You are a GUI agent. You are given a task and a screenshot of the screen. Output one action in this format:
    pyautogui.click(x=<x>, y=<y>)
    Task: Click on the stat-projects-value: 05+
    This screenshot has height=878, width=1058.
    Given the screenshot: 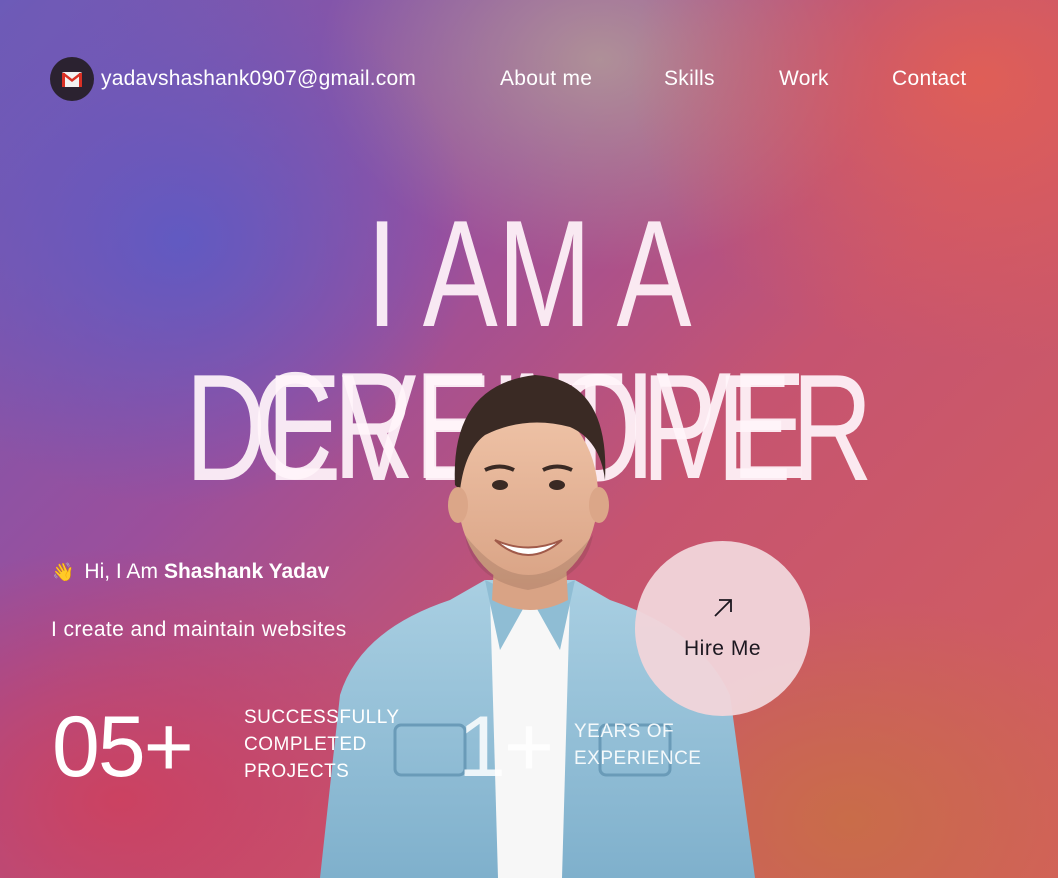 What is the action you would take?
    pyautogui.click(x=123, y=747)
    